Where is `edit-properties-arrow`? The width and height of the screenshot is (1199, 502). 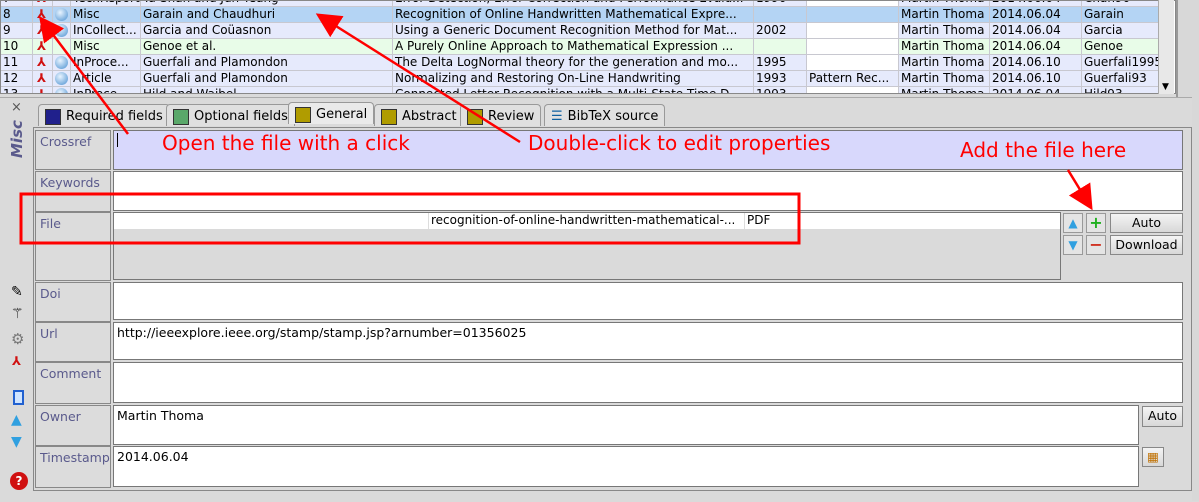 edit-properties-arrow is located at coordinates (418, 78).